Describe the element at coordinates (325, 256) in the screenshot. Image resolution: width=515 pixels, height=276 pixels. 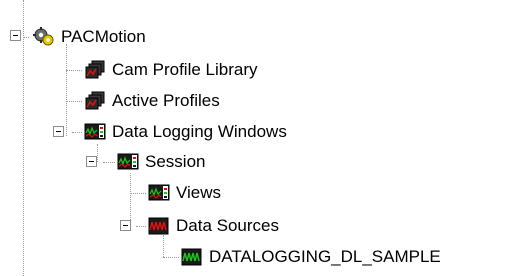
I see `tree-item-label: DATALOGGING_DL_SAMPLE` at that location.